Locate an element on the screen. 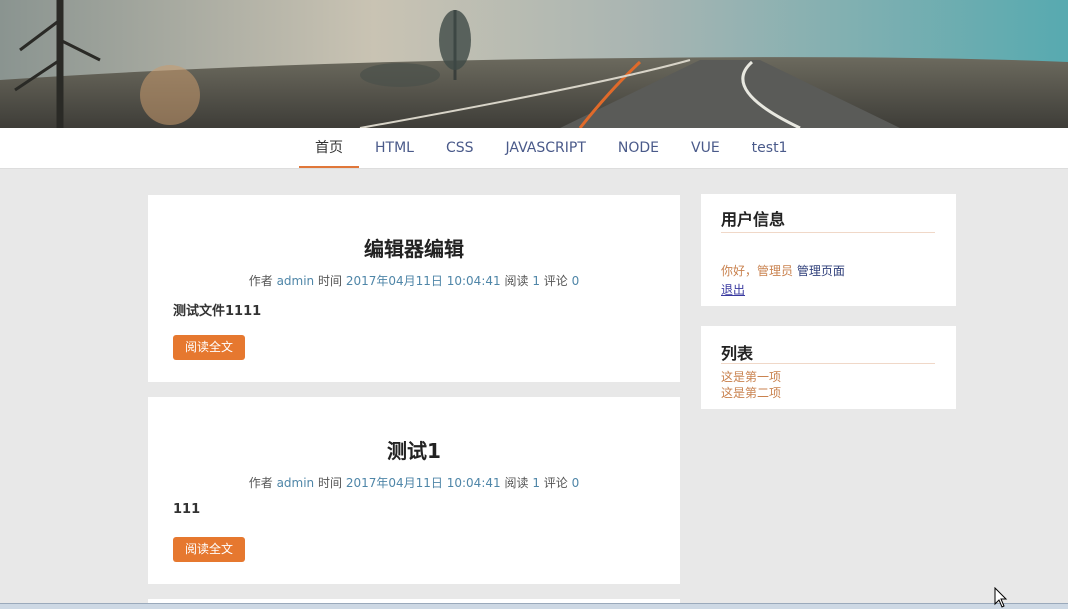  user-greeting-line: 你好，管理员 管理页面 is located at coordinates (783, 270).